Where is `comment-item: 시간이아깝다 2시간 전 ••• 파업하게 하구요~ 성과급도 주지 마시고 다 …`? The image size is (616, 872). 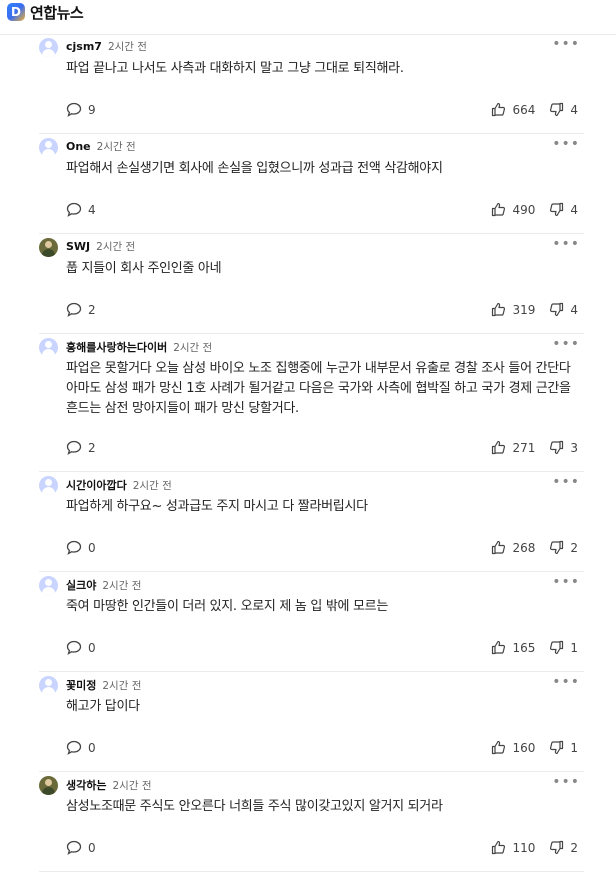 comment-item: 시간이아깝다 2시간 전 ••• 파업하게 하구요~ 성과급도 주지 마시고 다 … is located at coordinates (308, 522).